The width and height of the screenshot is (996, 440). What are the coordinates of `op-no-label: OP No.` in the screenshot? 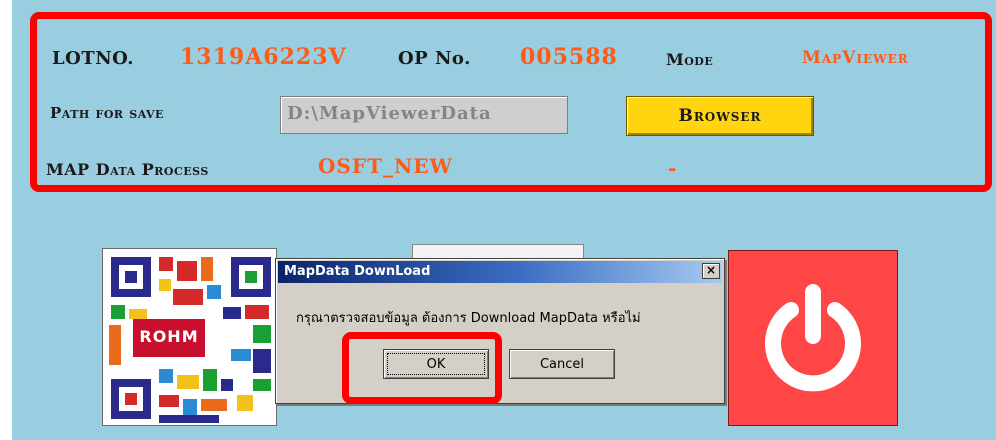 It's located at (434, 58).